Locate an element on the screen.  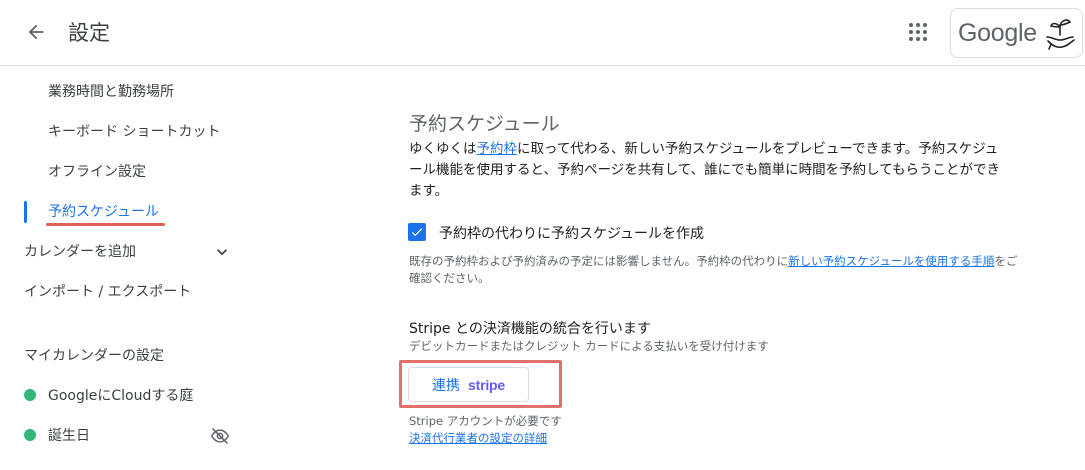
arrow-back-icon is located at coordinates (36, 32).